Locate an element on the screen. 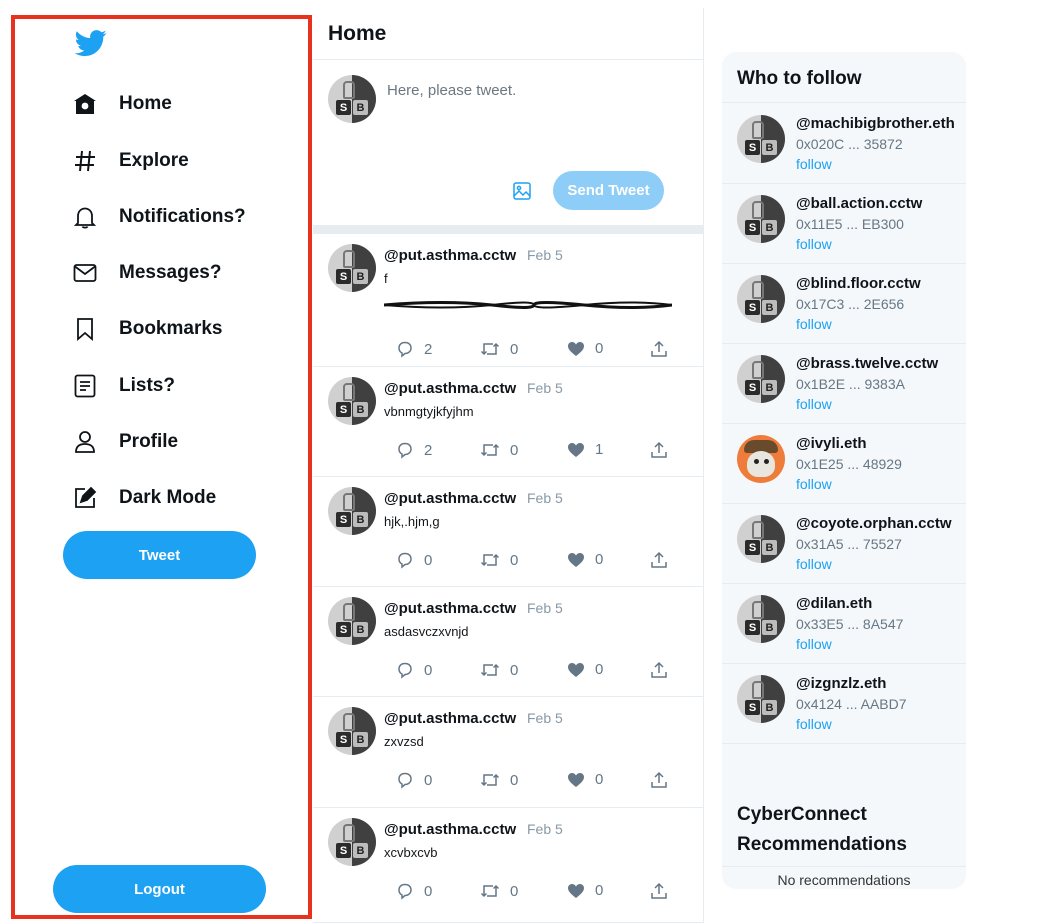 This screenshot has height=923, width=1059. nav-profile: Profile is located at coordinates (124, 442).